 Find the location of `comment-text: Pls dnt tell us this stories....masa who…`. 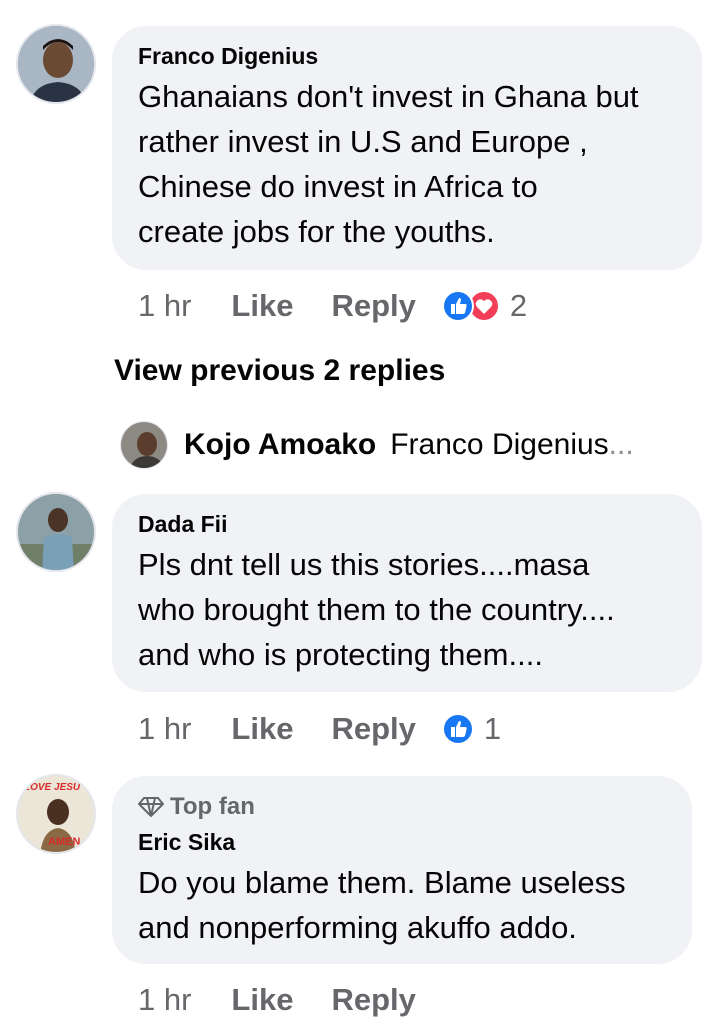

comment-text: Pls dnt tell us this stories....masa who… is located at coordinates (376, 609).